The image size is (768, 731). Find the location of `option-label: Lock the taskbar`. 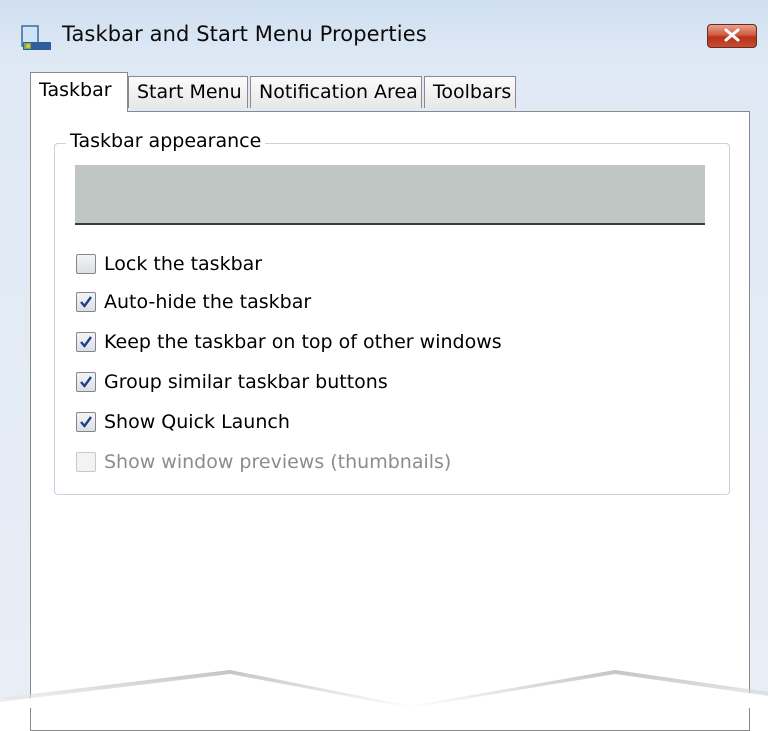

option-label: Lock the taskbar is located at coordinates (183, 264).